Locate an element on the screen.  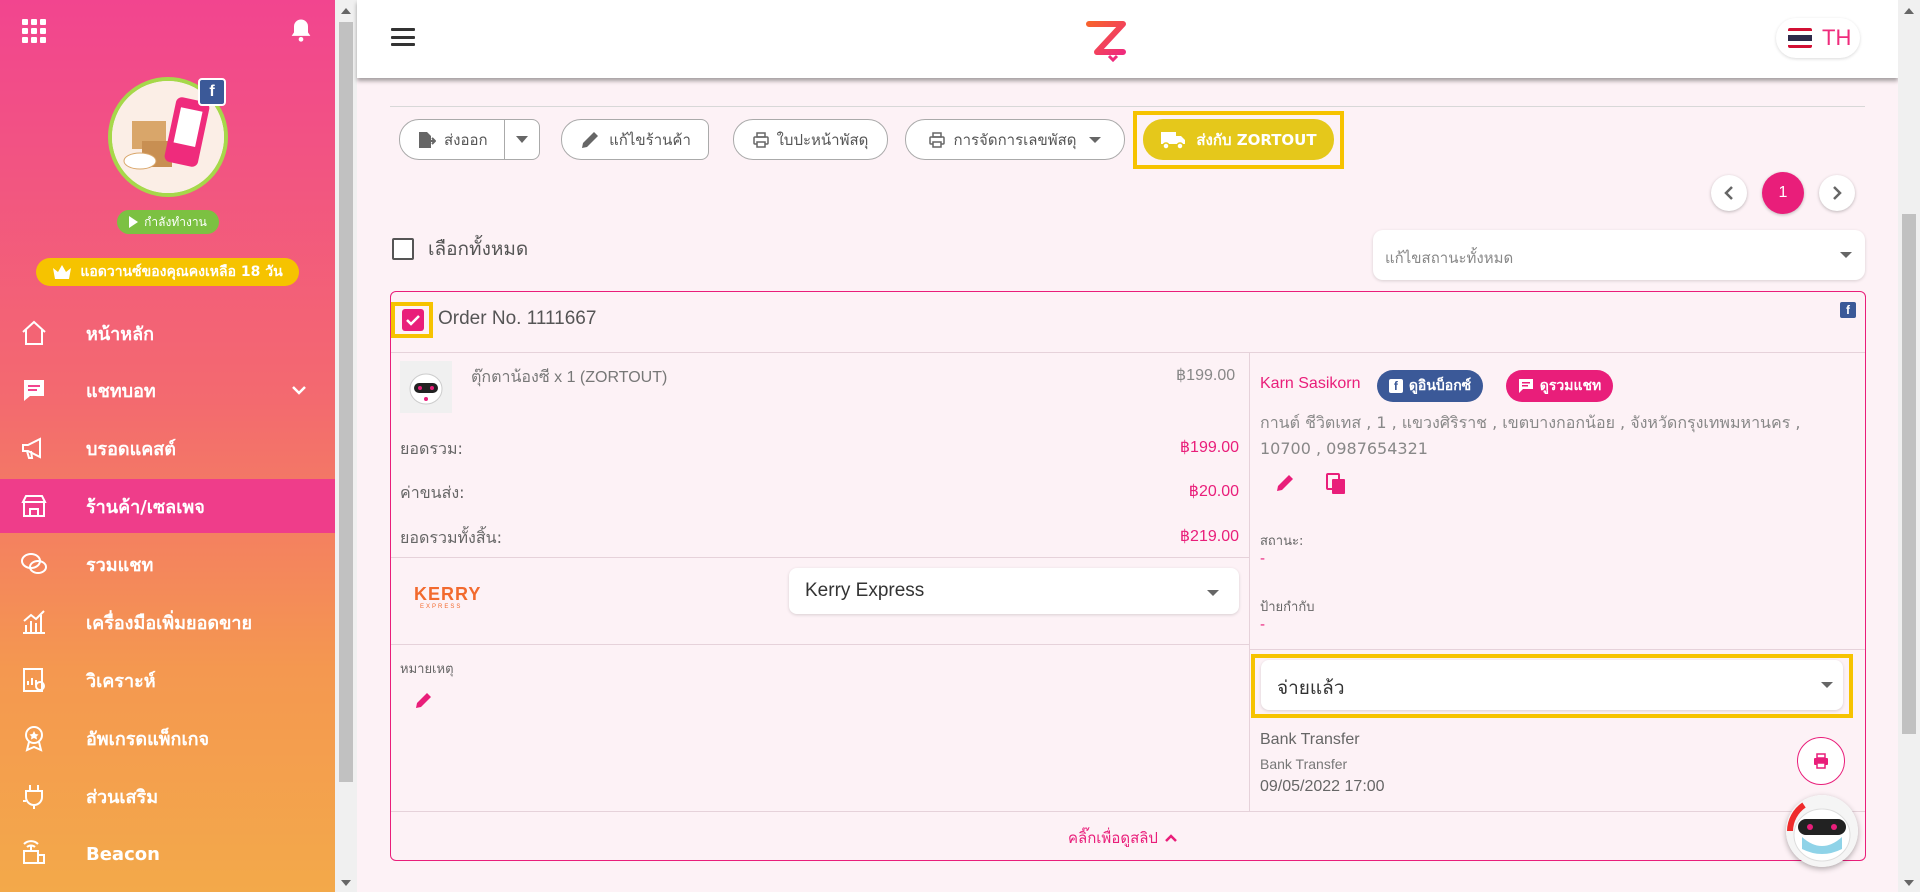
edit-shop-button: แก้ไขร้านค้า is located at coordinates (635, 139).